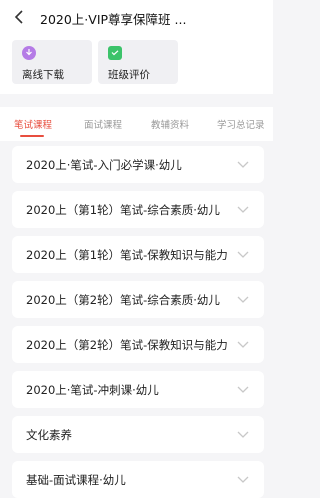 The image size is (320, 498). Describe the element at coordinates (115, 53) in the screenshot. I see `chat-icon` at that location.